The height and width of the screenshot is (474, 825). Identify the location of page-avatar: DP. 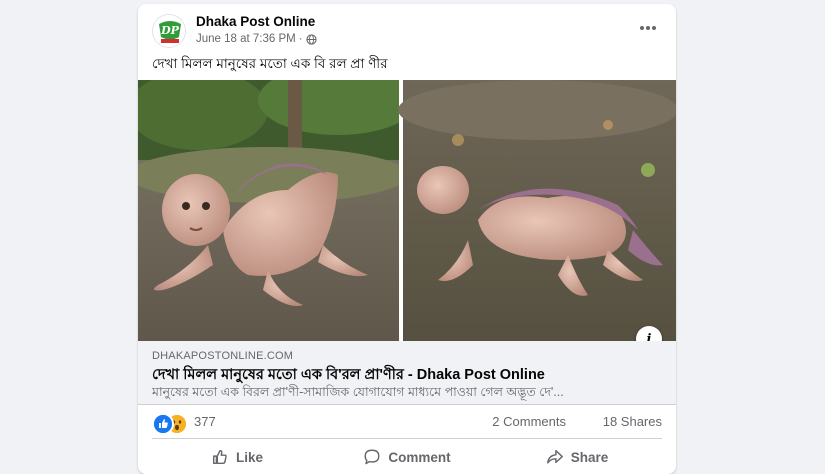
(169, 31).